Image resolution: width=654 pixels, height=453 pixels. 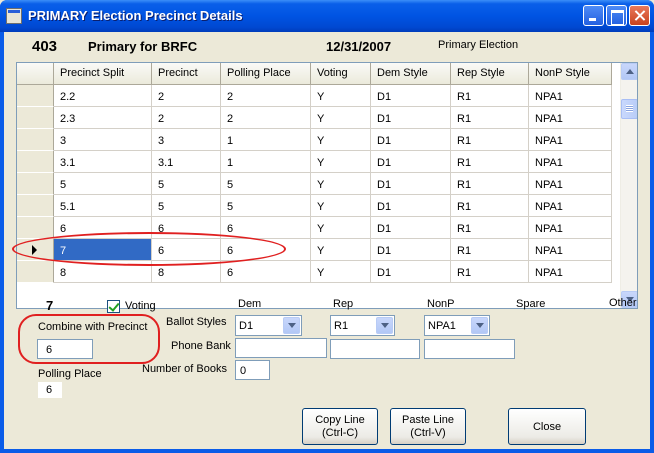 I want to click on cell-precinct: 8, so click(x=186, y=272).